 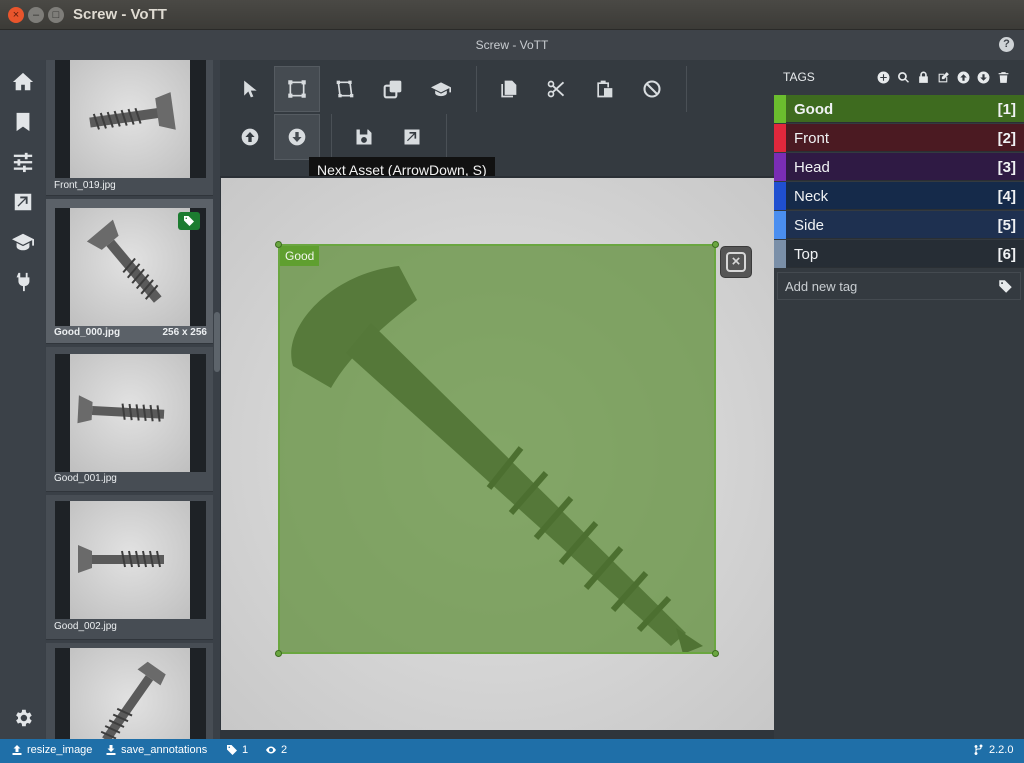 I want to click on region-handle-bottom-left, so click(x=278, y=653).